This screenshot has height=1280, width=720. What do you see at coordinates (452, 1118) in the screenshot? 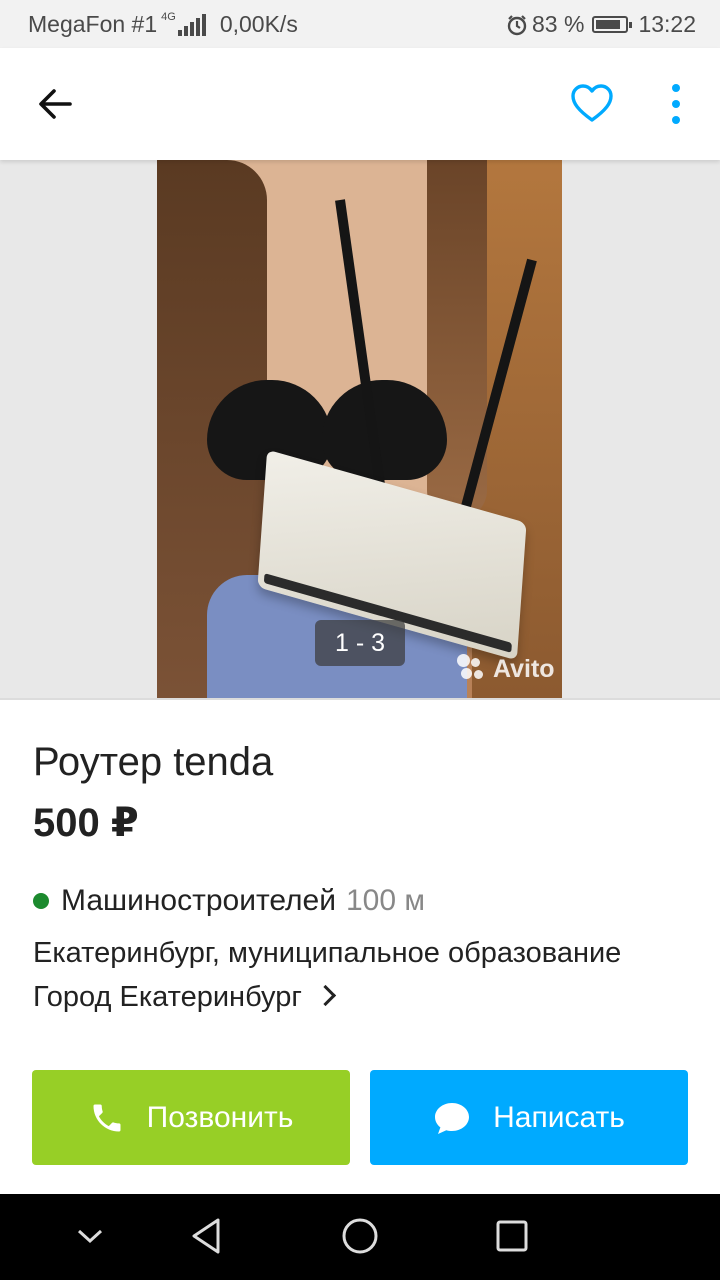
I see `chat-bubble-icon` at bounding box center [452, 1118].